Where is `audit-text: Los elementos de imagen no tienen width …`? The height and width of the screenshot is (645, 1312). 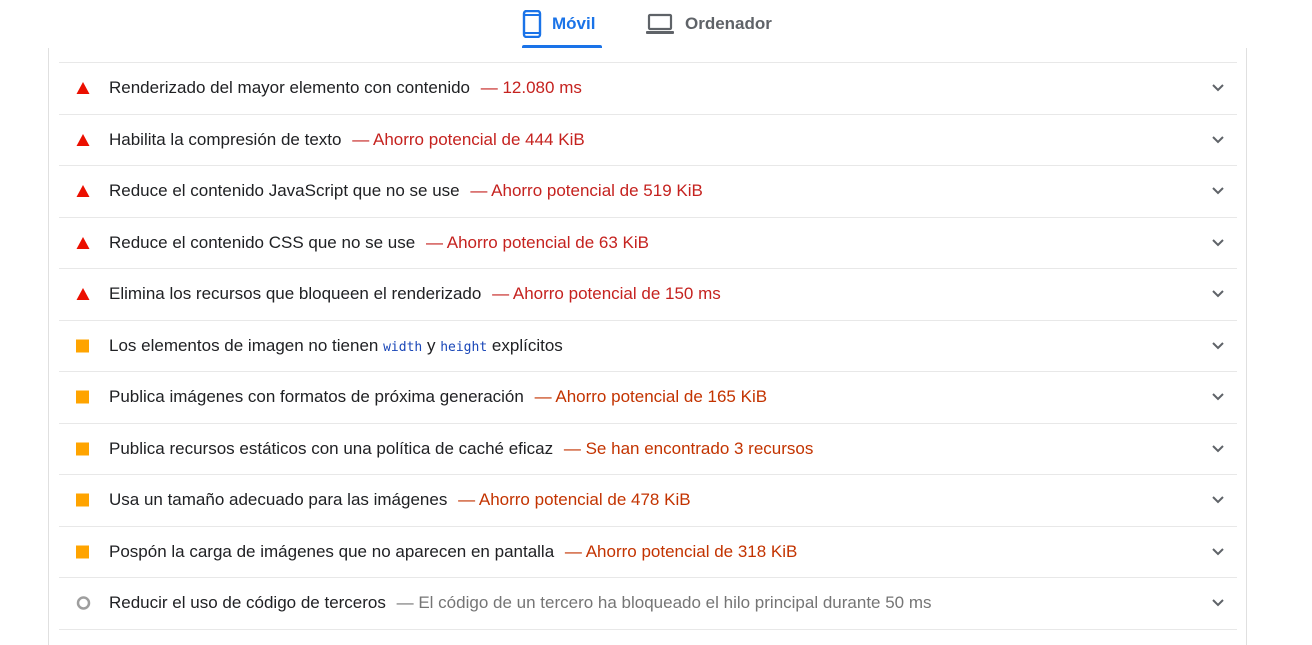 audit-text: Los elementos de imagen no tienen width … is located at coordinates (336, 346).